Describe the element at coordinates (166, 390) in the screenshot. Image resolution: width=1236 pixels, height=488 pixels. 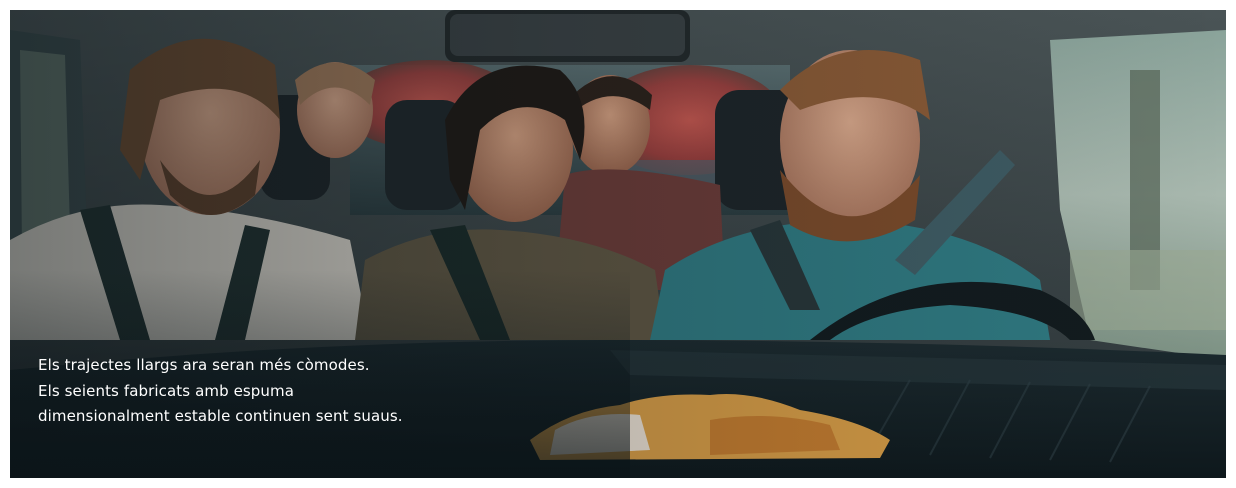
I see `caption-line-2: Els seients fabricats amb espuma` at that location.